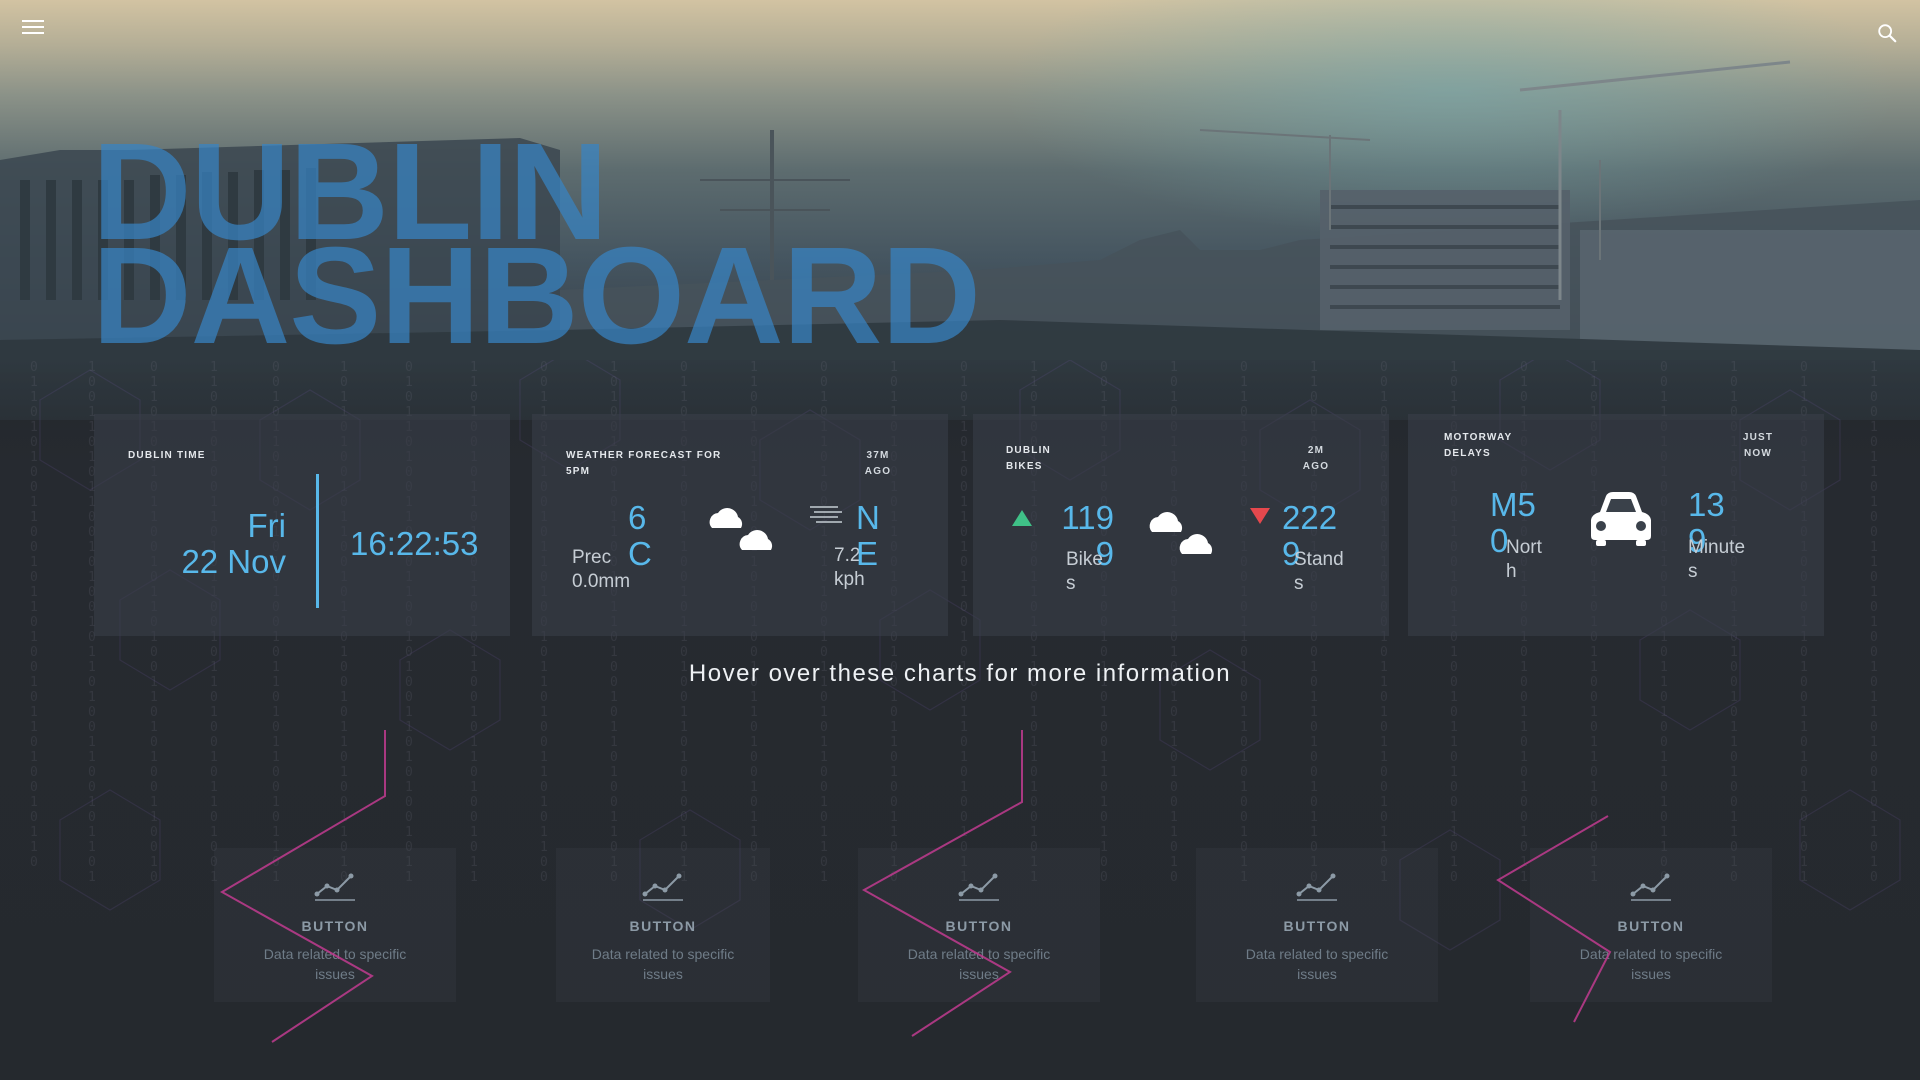 The height and width of the screenshot is (1080, 1920). What do you see at coordinates (233, 561) in the screenshot?
I see `date-label: 22 Nov` at bounding box center [233, 561].